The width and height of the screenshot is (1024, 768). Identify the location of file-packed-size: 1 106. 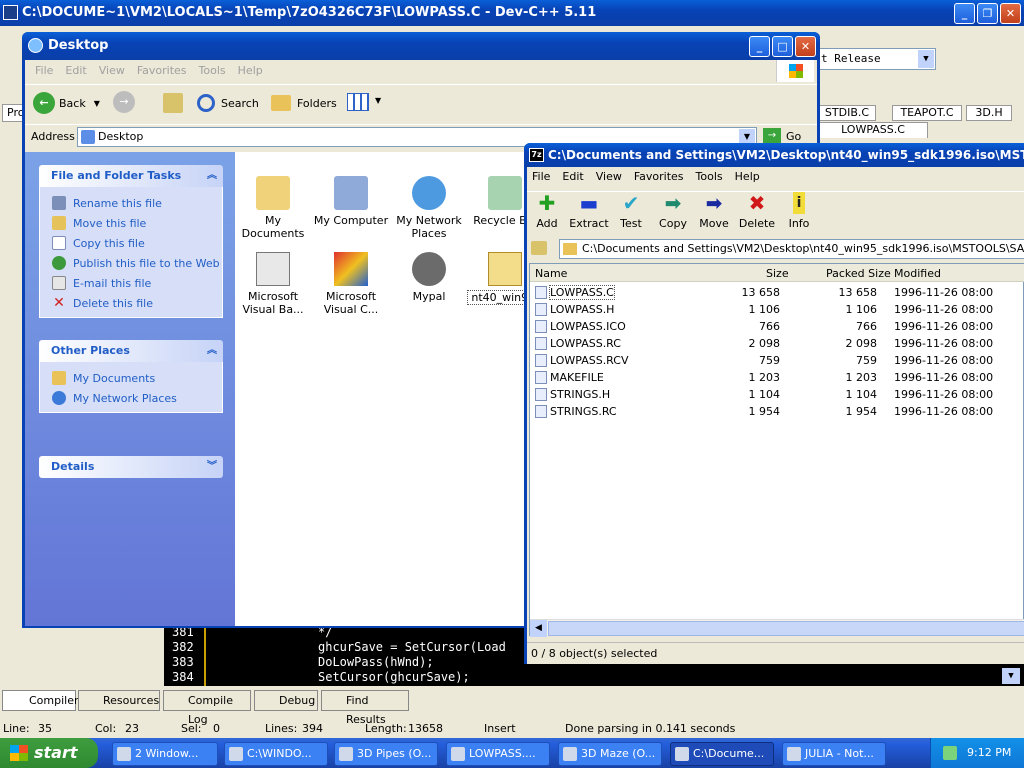
(861, 309).